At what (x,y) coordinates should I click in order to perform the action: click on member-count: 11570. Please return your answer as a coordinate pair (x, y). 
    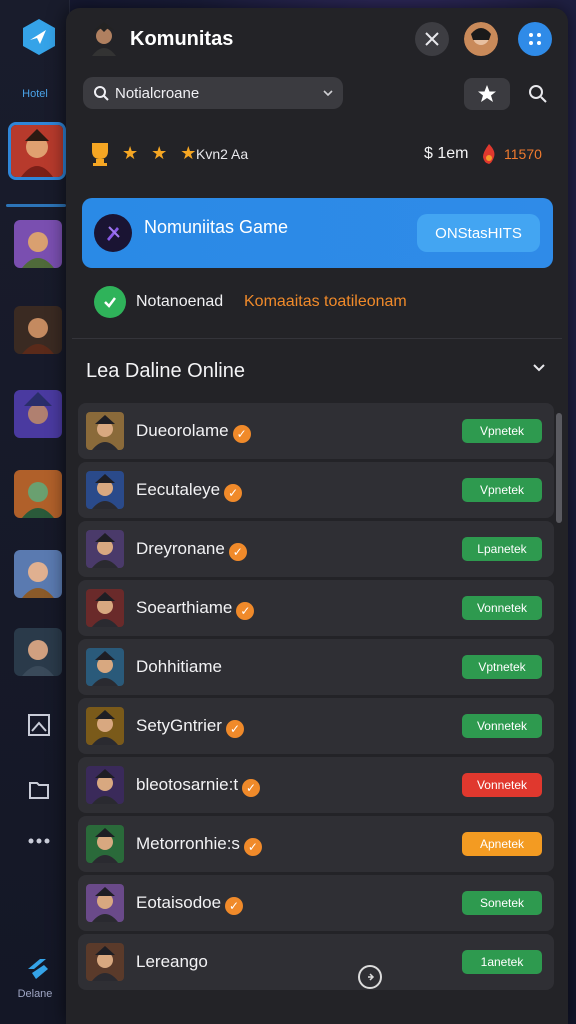
    Looking at the image, I should click on (523, 154).